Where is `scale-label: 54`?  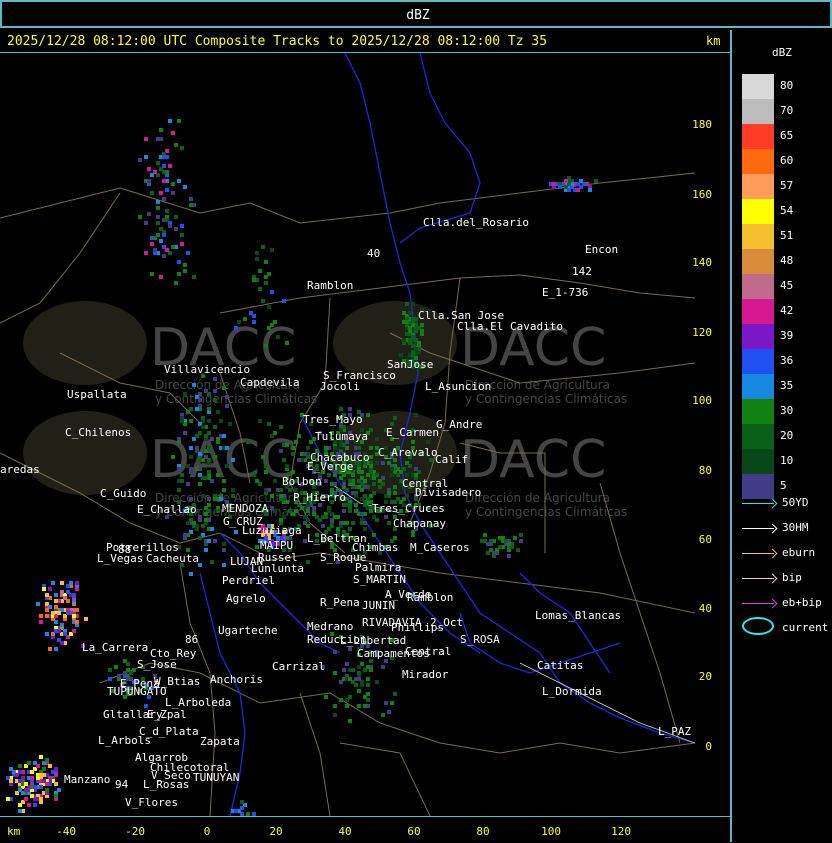 scale-label: 54 is located at coordinates (787, 210).